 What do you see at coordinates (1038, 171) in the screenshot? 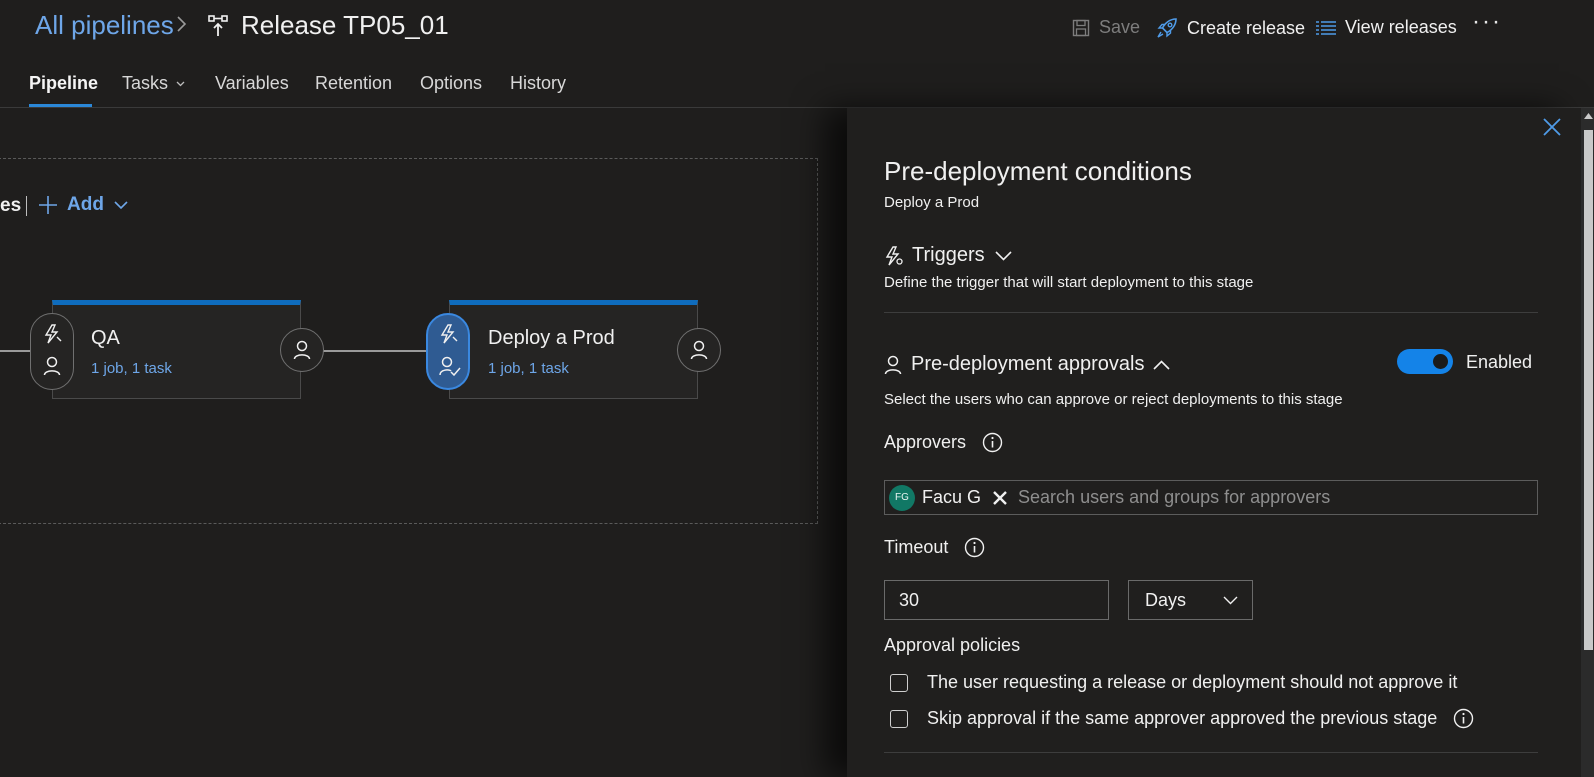
I see `panel-title: Pre-deployment conditions` at bounding box center [1038, 171].